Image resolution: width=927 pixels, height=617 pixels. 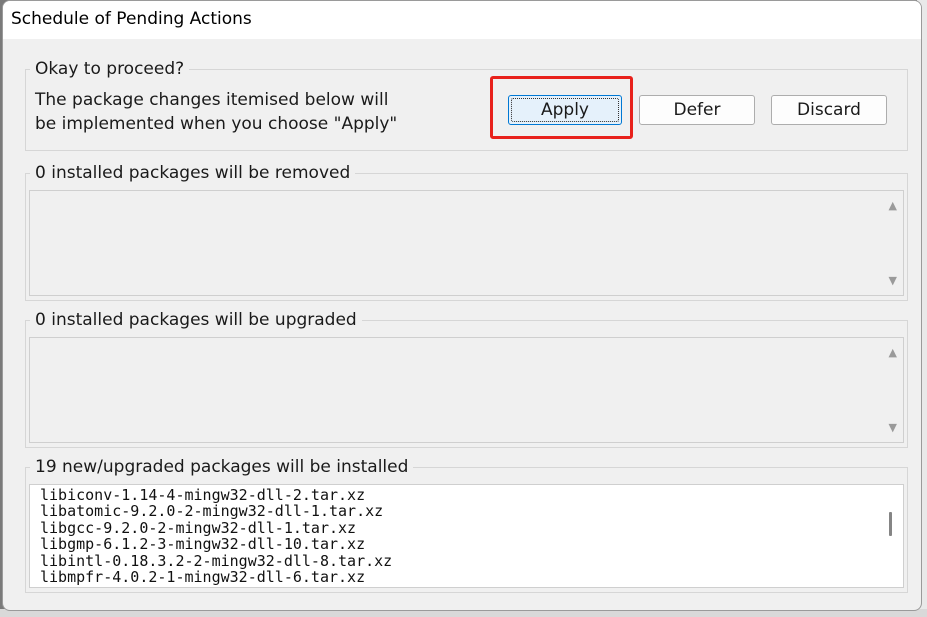 I want to click on list-item: libintl-0.18.3.2-2-mingw32-dll-8.tar.xz, so click(x=216, y=560).